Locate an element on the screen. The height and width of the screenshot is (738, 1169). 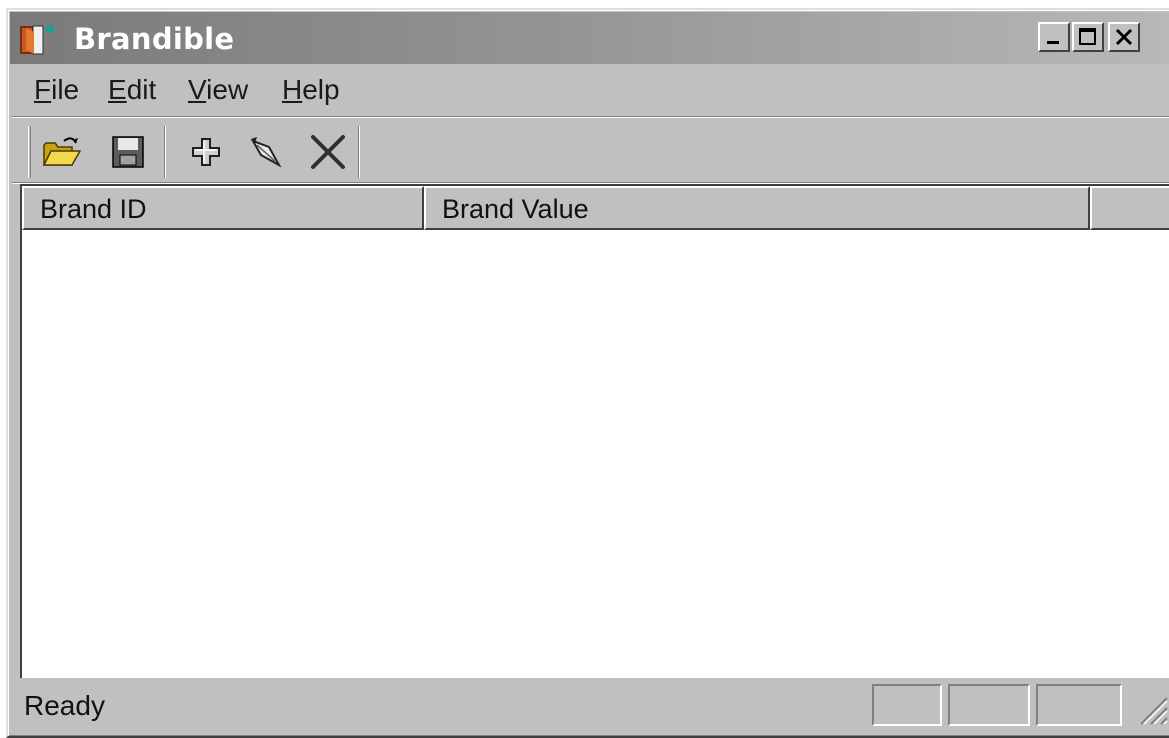
menu-edit-label: dit is located at coordinates (141, 89).